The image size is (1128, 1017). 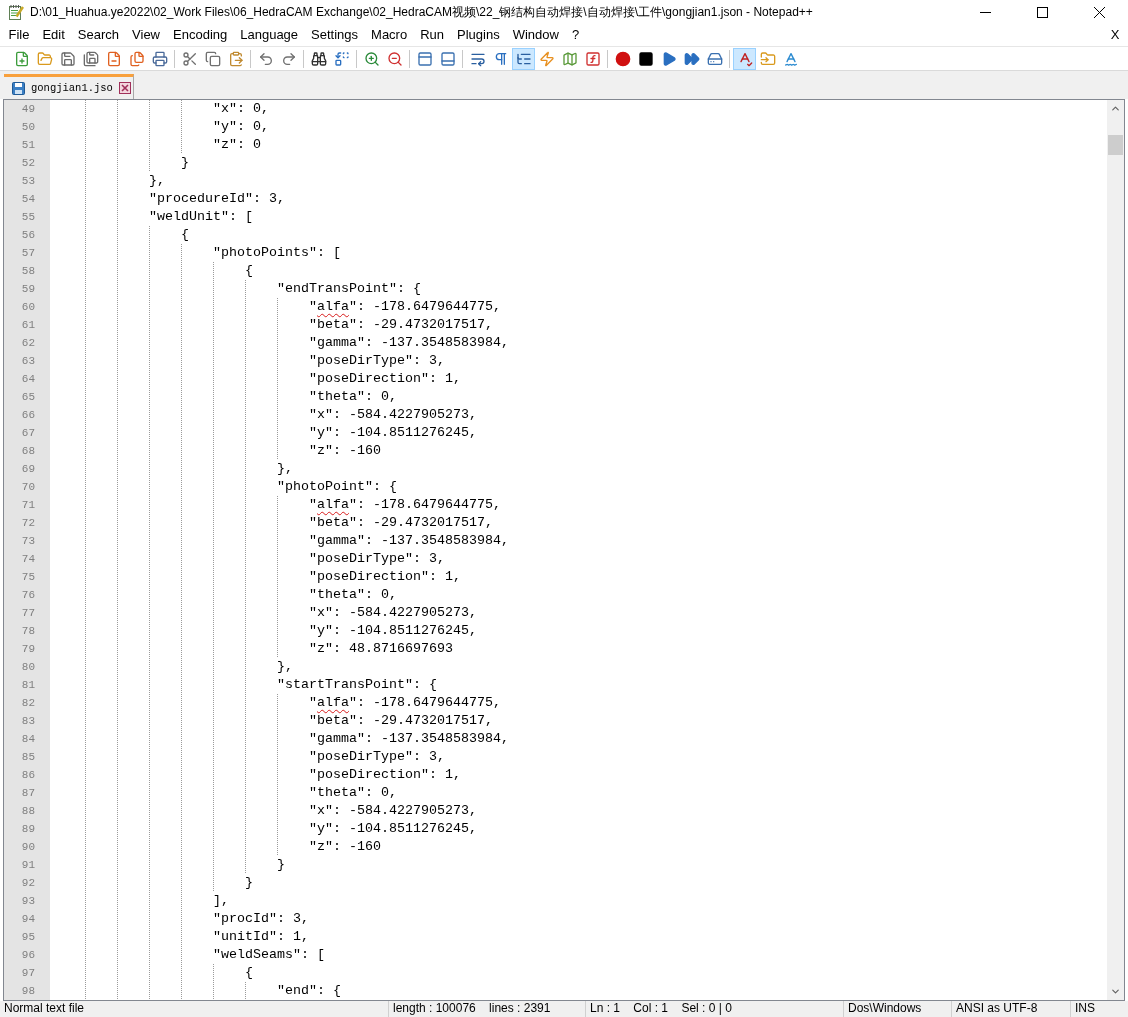 I want to click on menu-item: View, so click(x=146, y=35).